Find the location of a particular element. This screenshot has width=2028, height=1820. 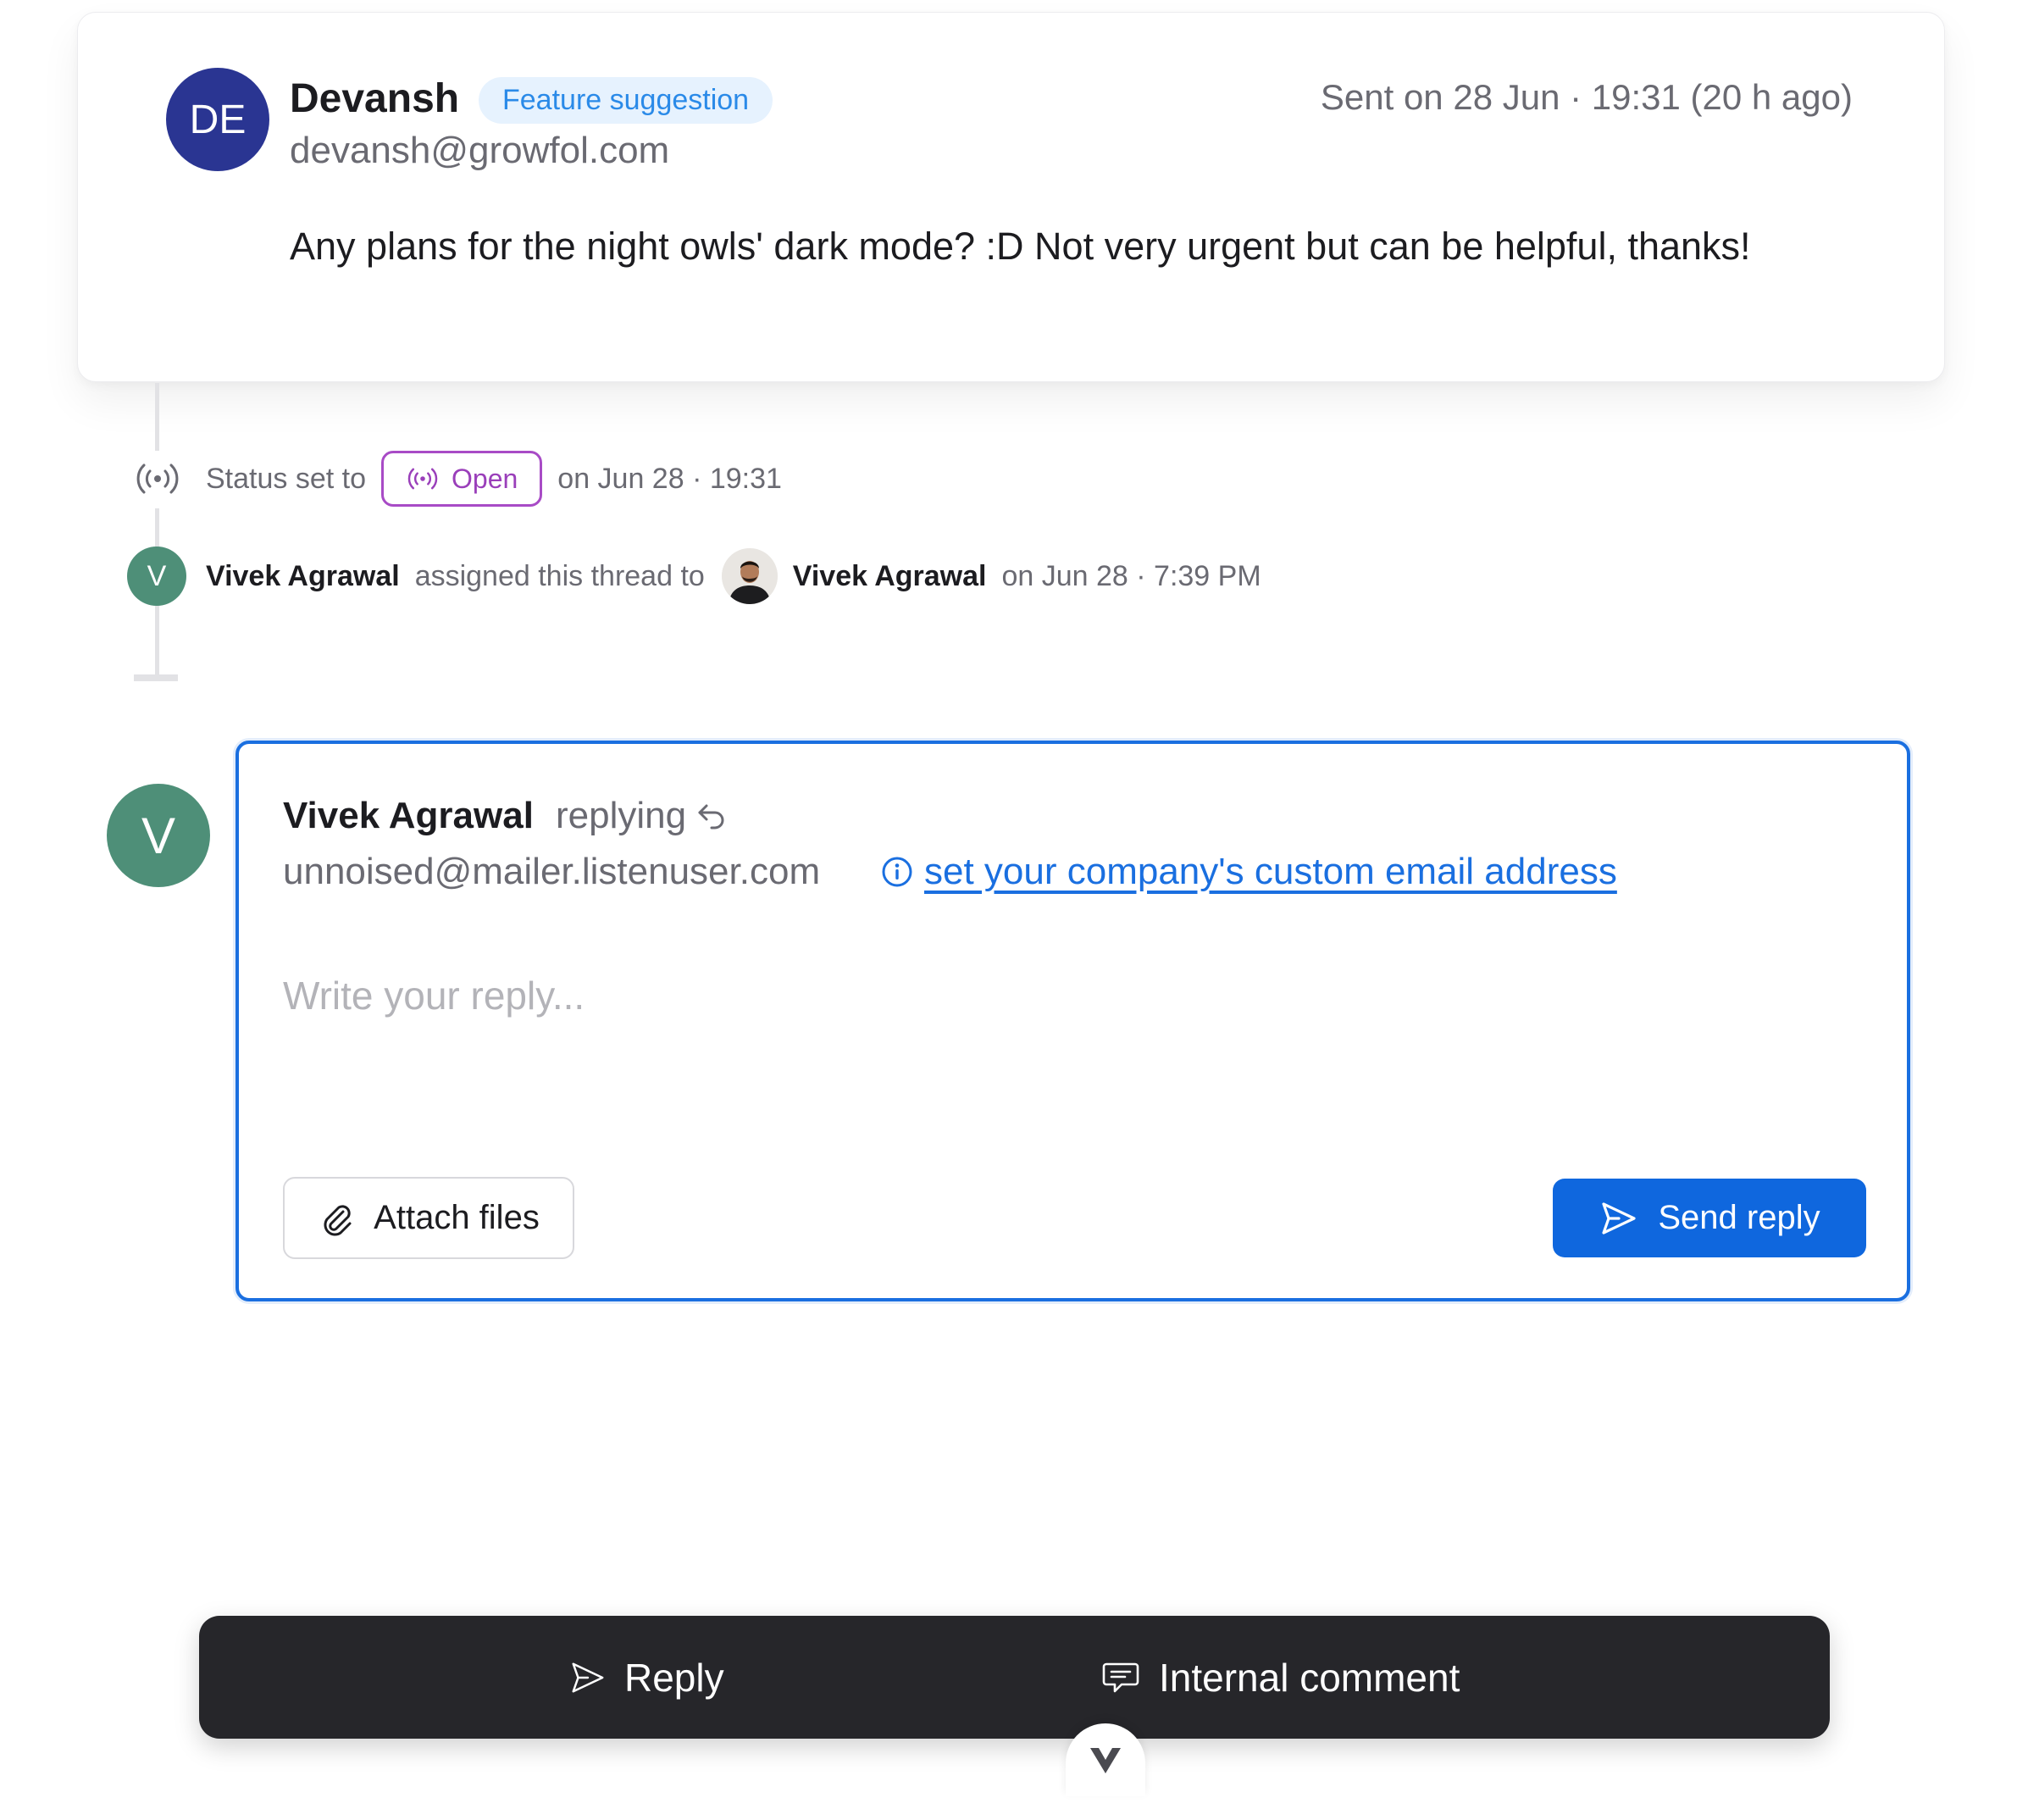

sender-avatar: DE is located at coordinates (217, 120).